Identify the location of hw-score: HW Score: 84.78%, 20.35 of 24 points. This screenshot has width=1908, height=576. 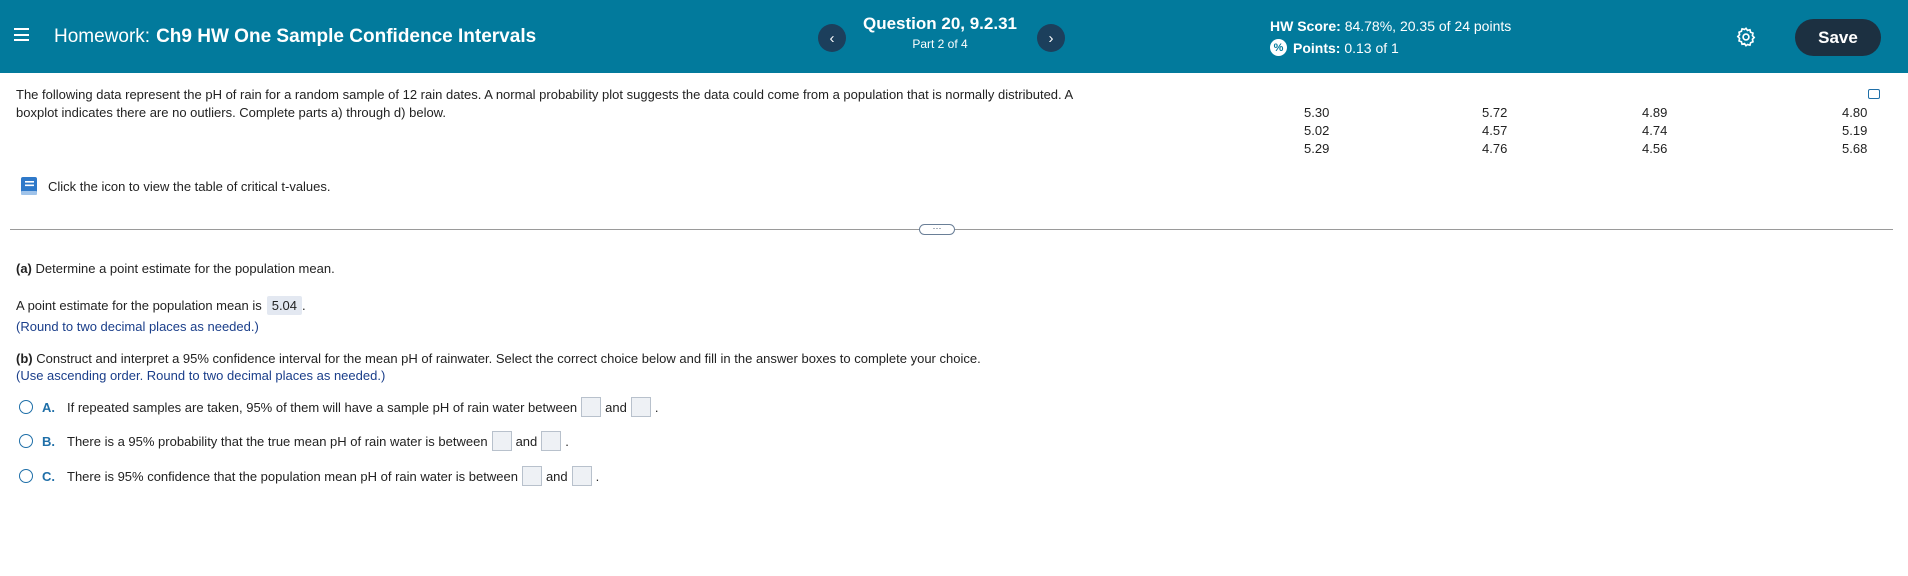
(1390, 26).